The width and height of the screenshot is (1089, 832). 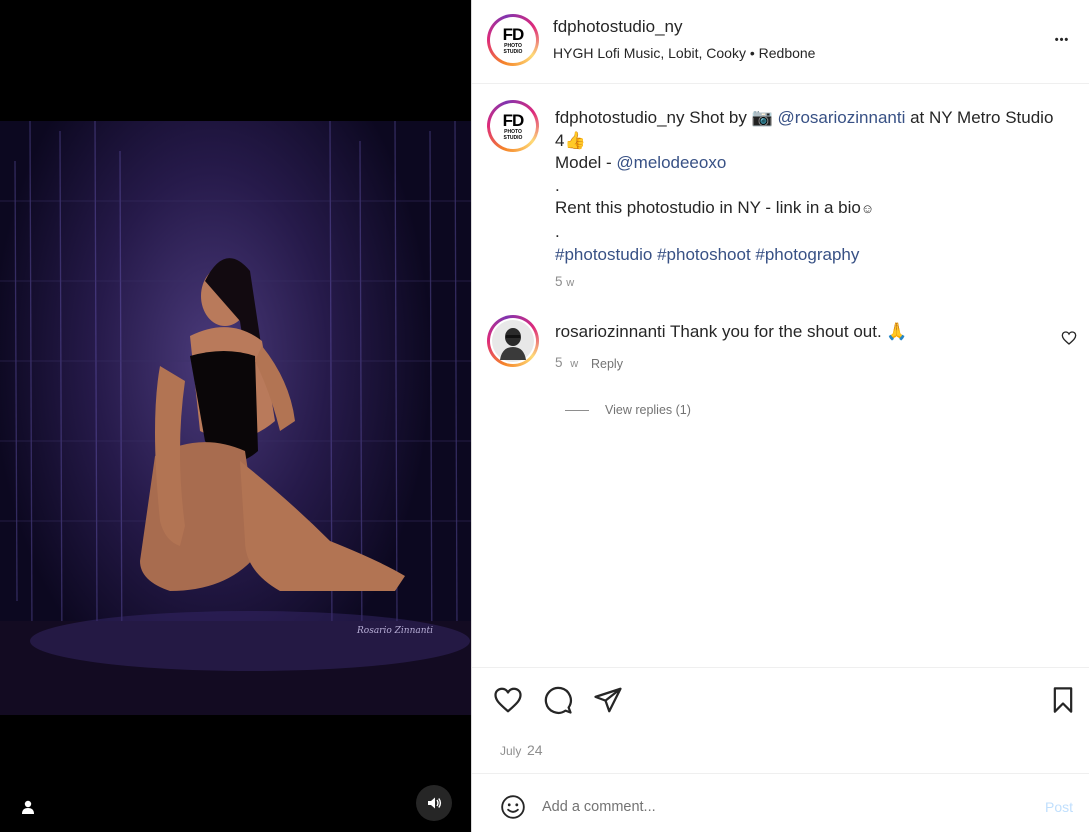 I want to click on share-button, so click(x=608, y=700).